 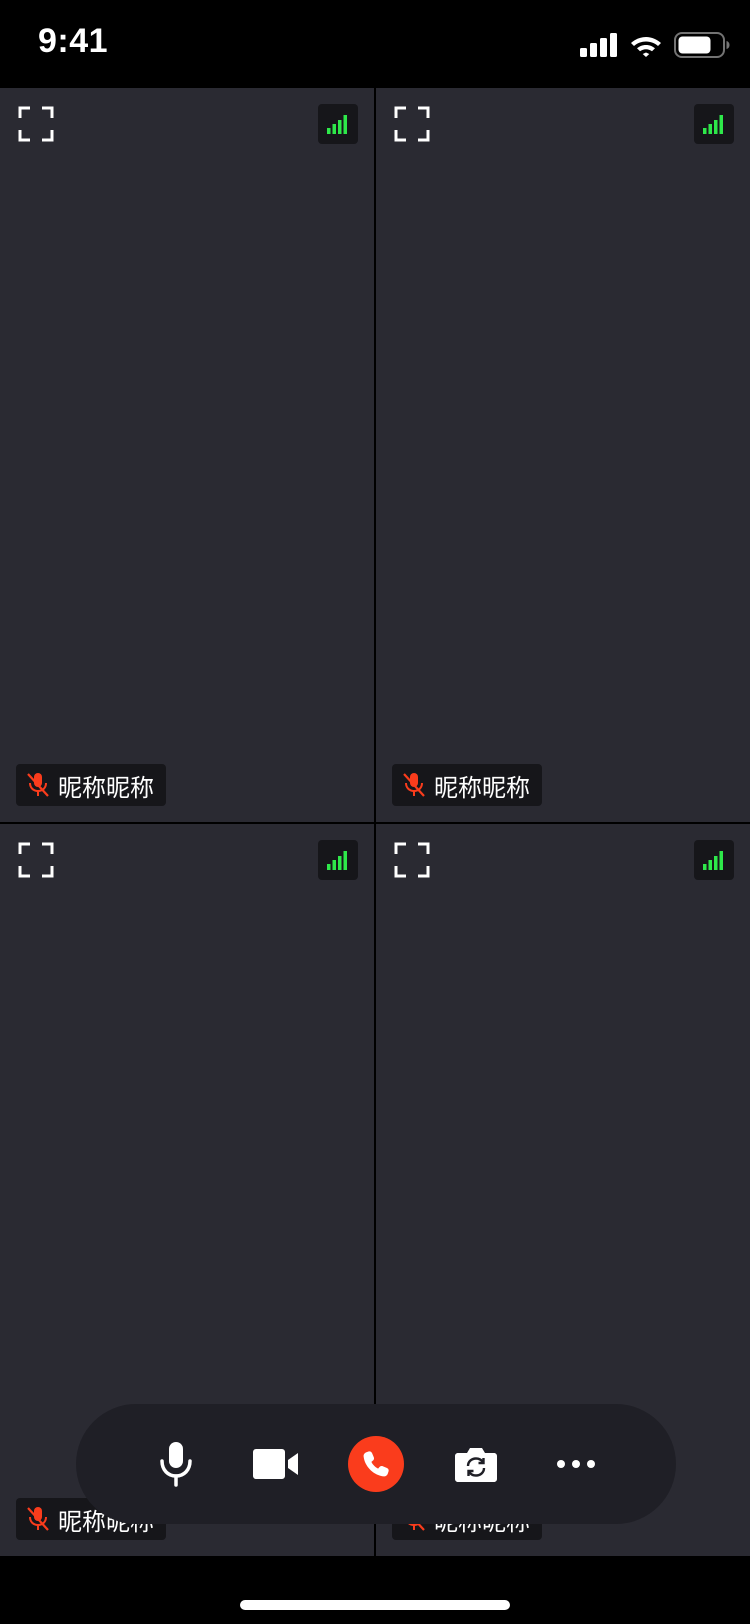 What do you see at coordinates (73, 41) in the screenshot?
I see `status-time: 9:41` at bounding box center [73, 41].